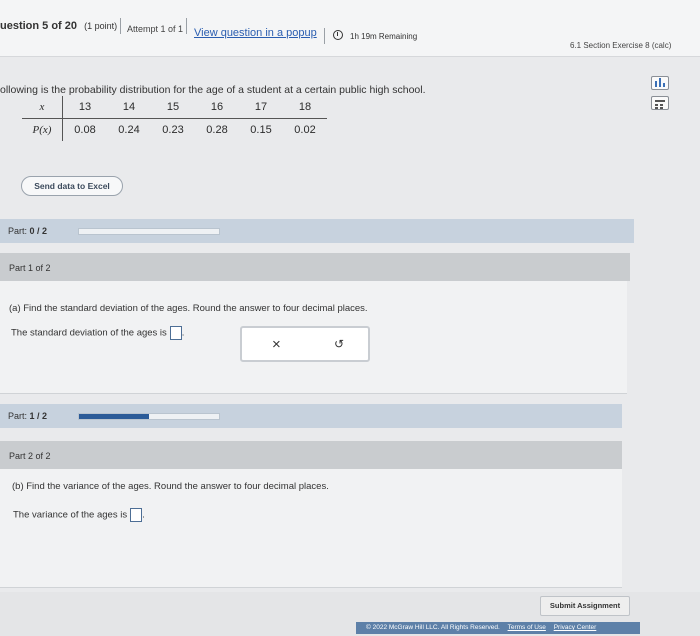 Image resolution: width=700 pixels, height=636 pixels. I want to click on table-cell: 17, so click(261, 107).